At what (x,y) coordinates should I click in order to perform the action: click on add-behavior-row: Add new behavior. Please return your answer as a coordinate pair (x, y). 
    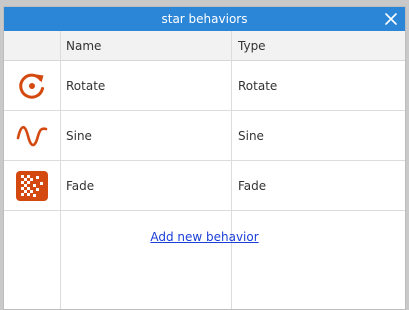
    Looking at the image, I should click on (204, 237).